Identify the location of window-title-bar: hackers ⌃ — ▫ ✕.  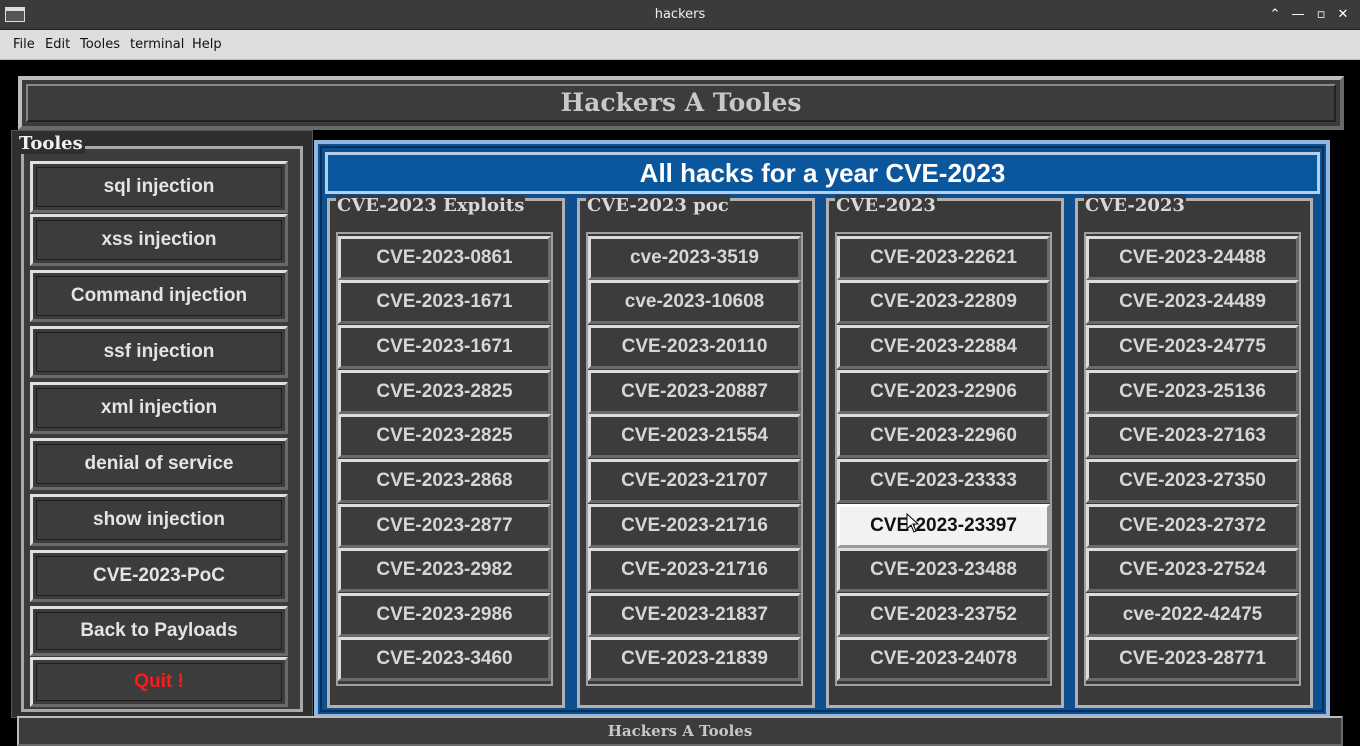
(680, 15).